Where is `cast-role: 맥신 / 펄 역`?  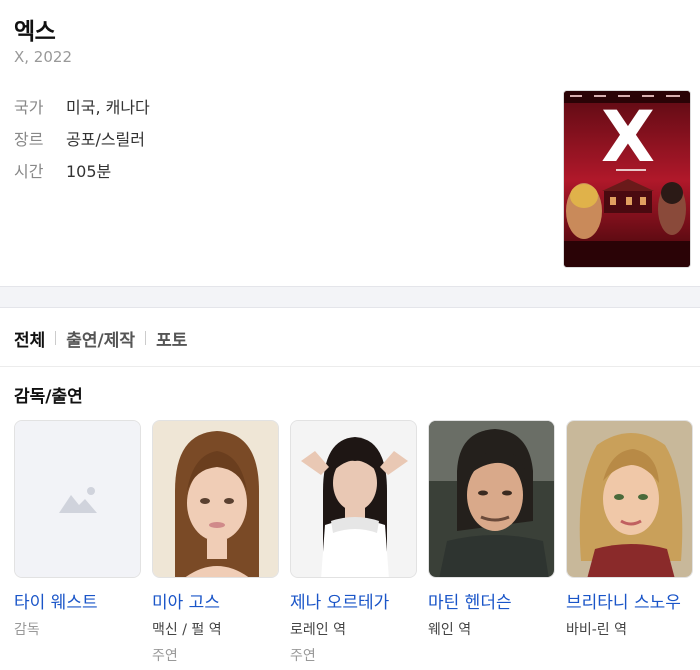 cast-role: 맥신 / 펄 역 is located at coordinates (187, 630).